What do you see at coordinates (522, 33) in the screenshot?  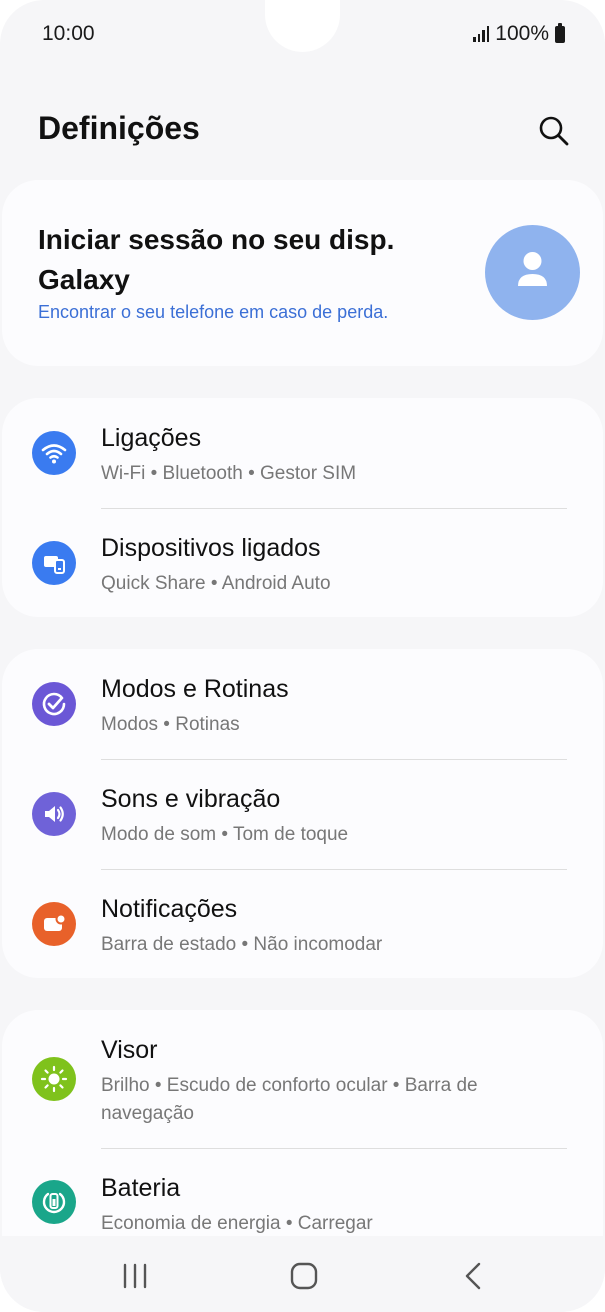 I see `battery-level: 100%` at bounding box center [522, 33].